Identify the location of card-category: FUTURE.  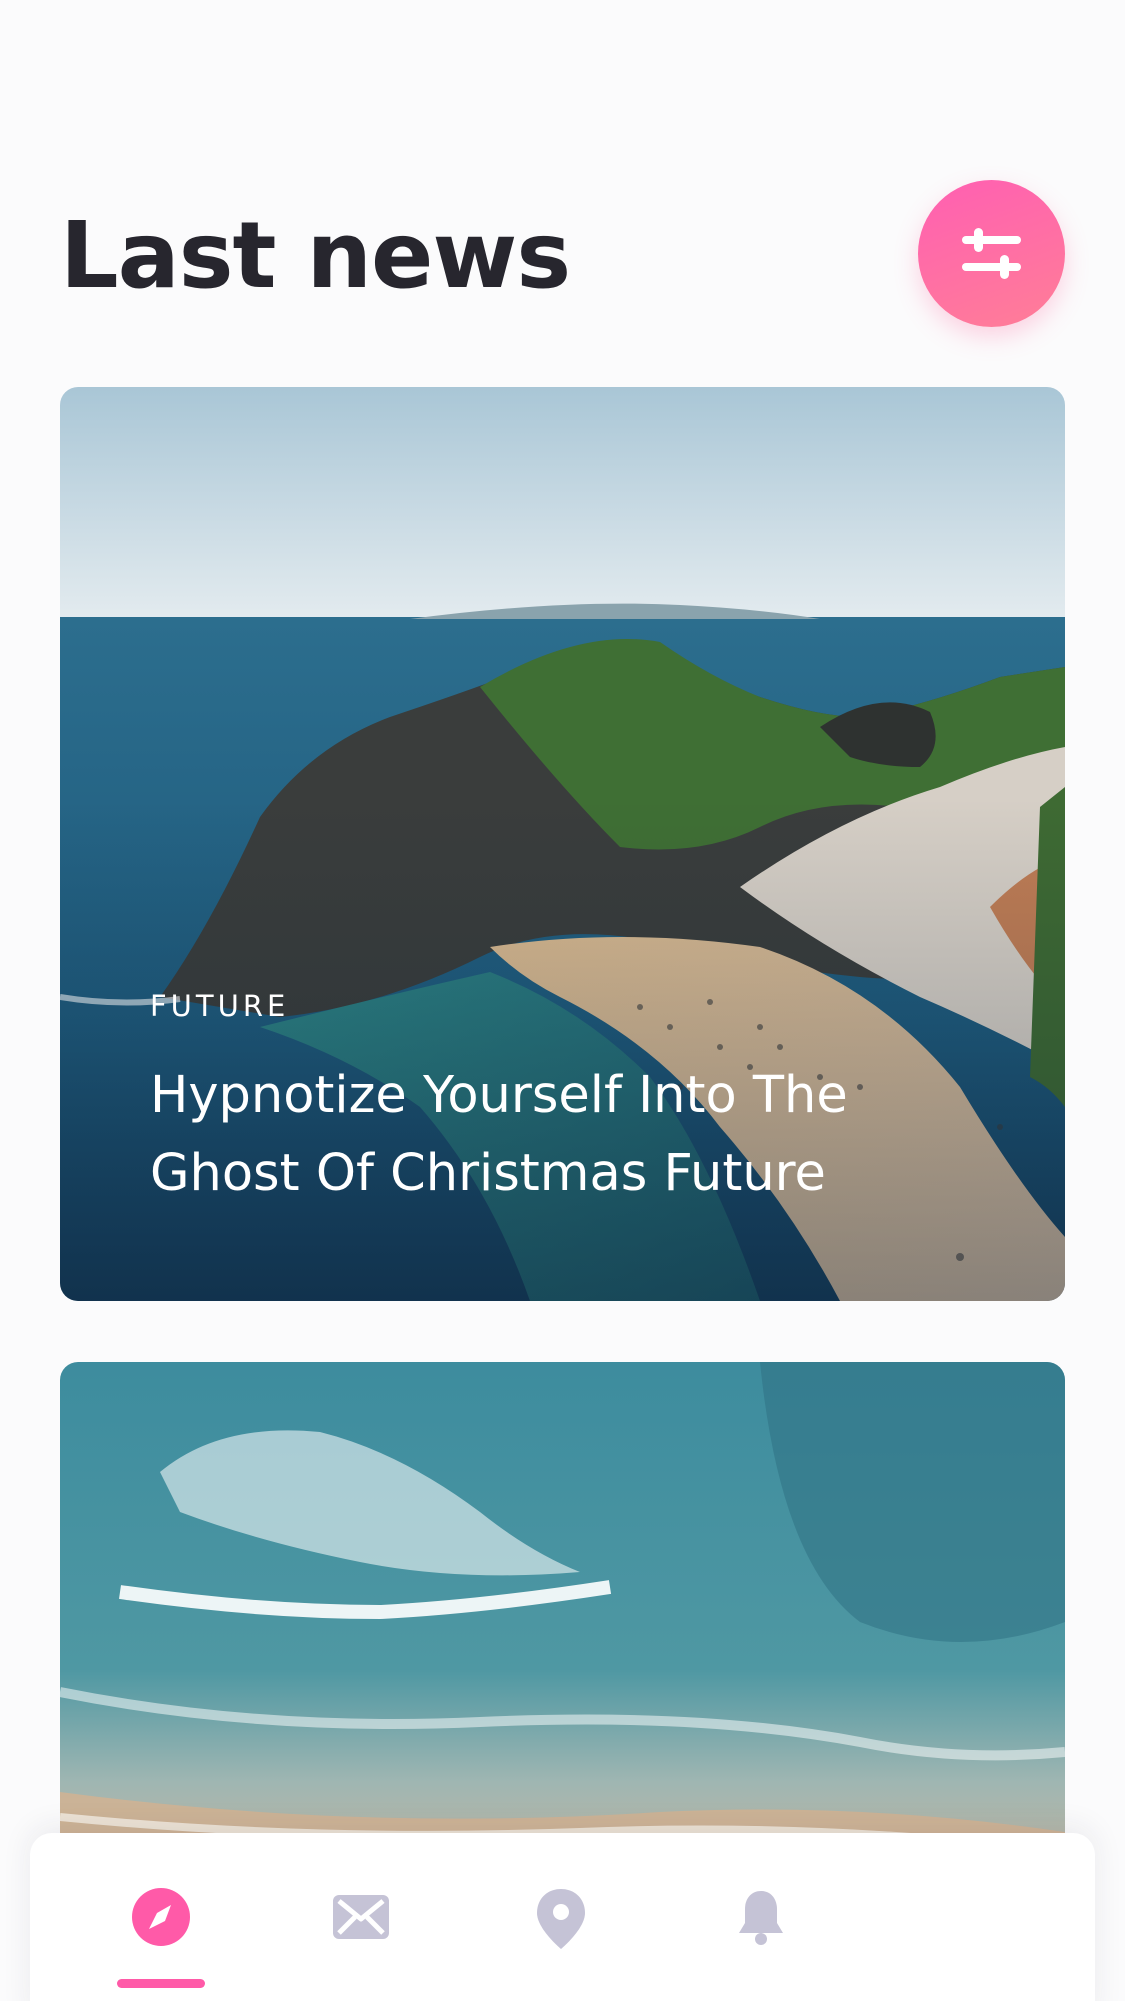
(220, 1006).